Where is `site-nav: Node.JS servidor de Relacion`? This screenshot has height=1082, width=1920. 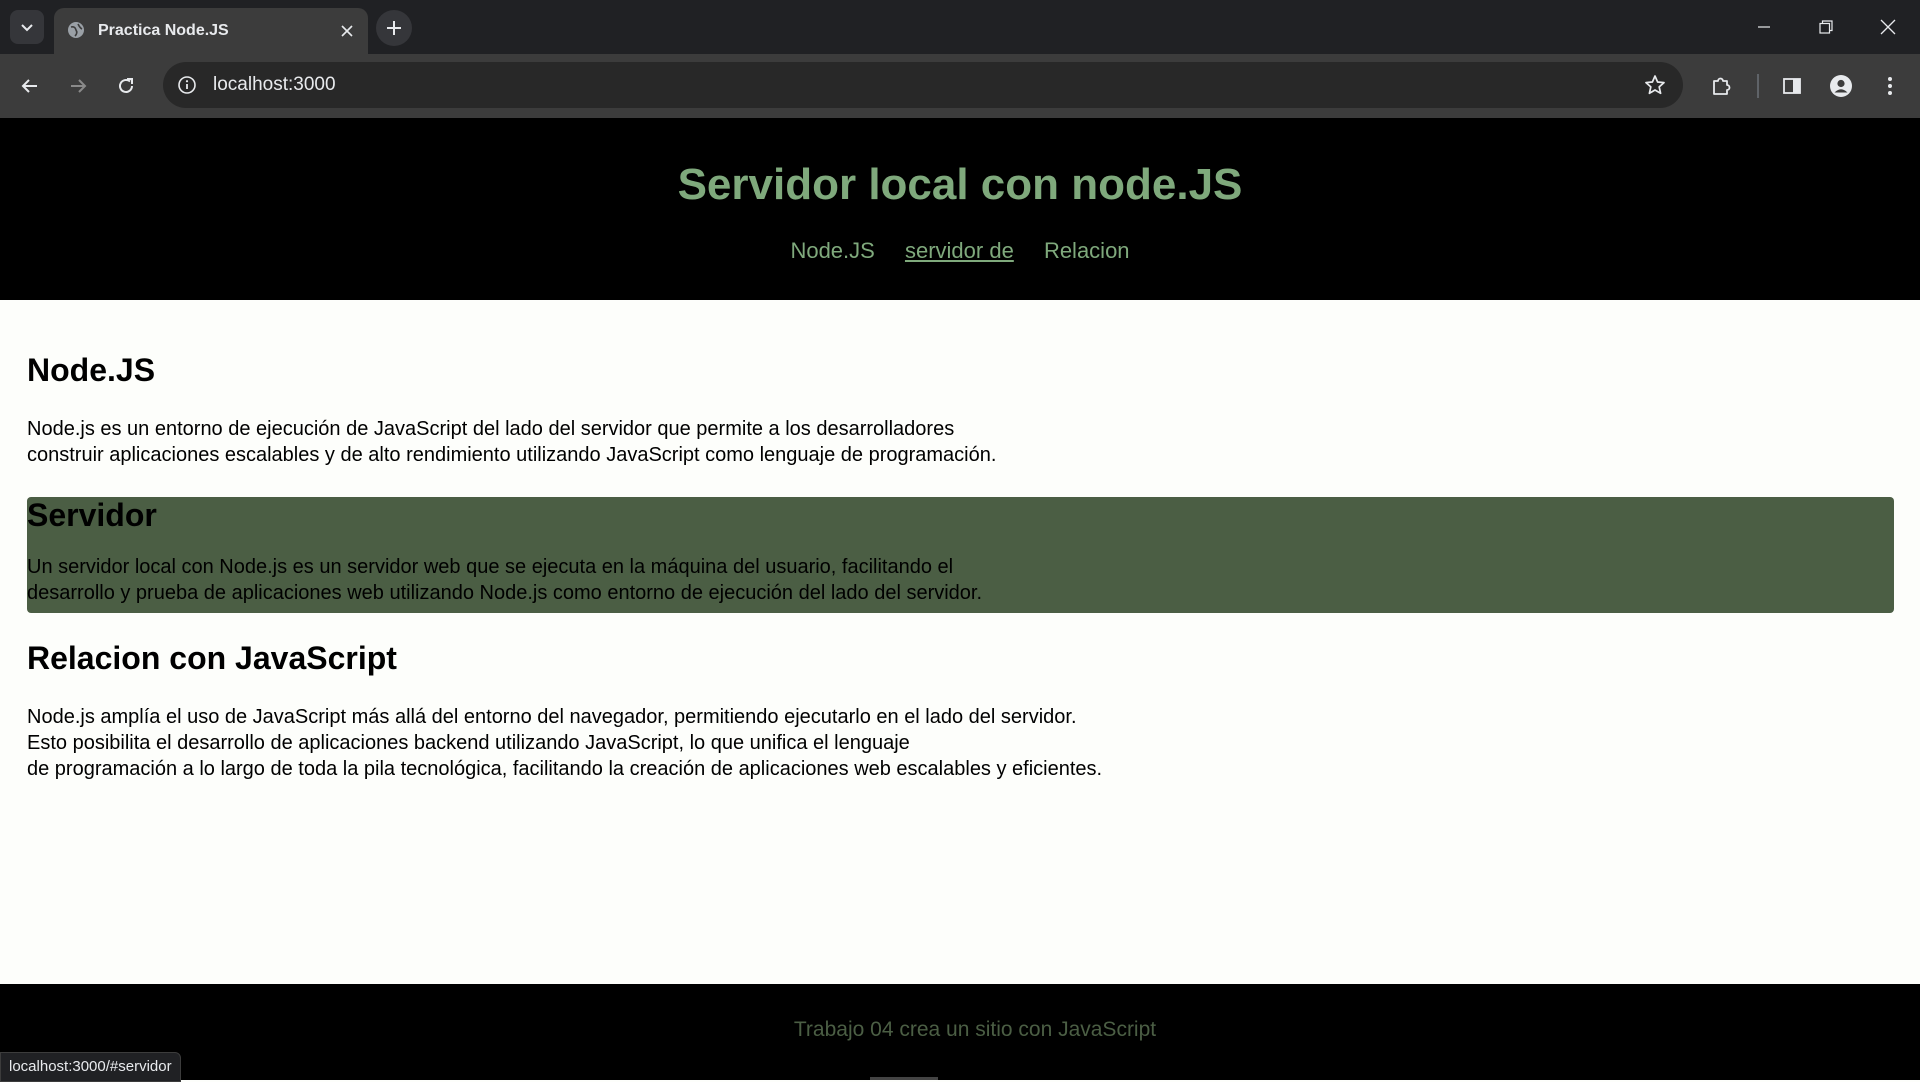
site-nav: Node.JS servidor de Relacion is located at coordinates (960, 251).